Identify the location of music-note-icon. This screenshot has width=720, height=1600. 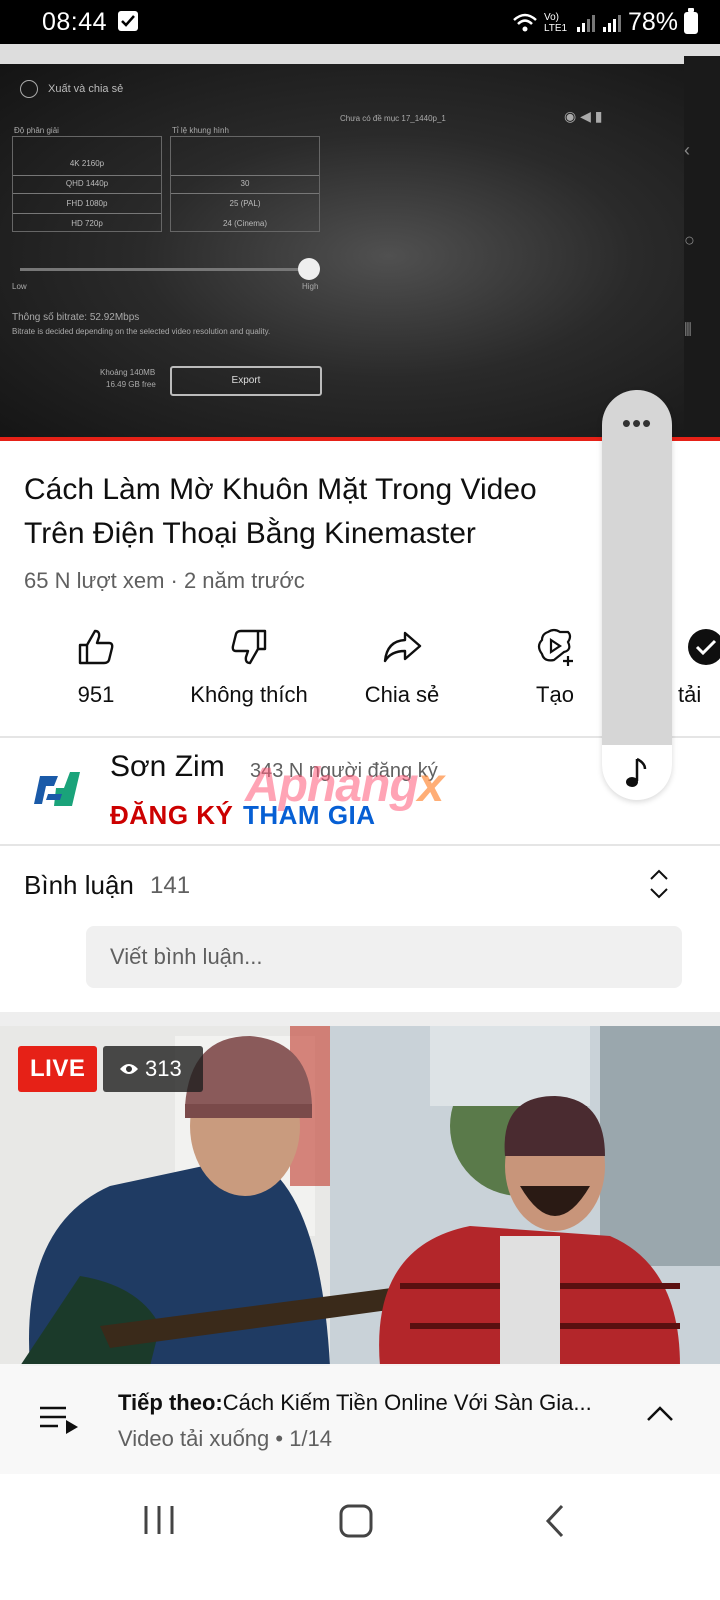
(636, 772).